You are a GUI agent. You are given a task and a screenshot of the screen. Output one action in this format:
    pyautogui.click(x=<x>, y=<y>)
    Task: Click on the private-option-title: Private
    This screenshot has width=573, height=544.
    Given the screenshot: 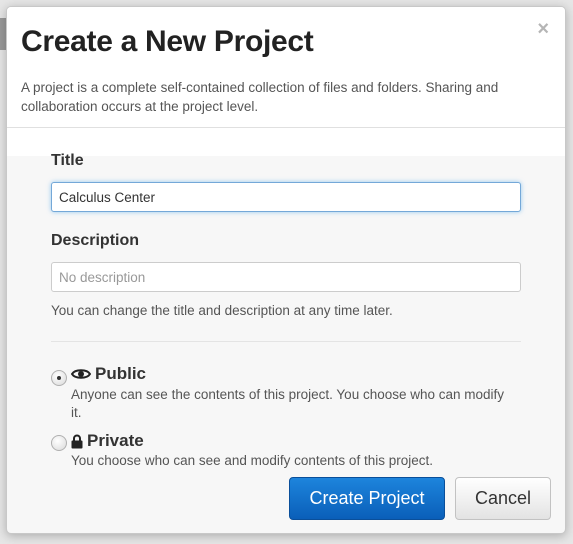 What is the action you would take?
    pyautogui.click(x=107, y=441)
    